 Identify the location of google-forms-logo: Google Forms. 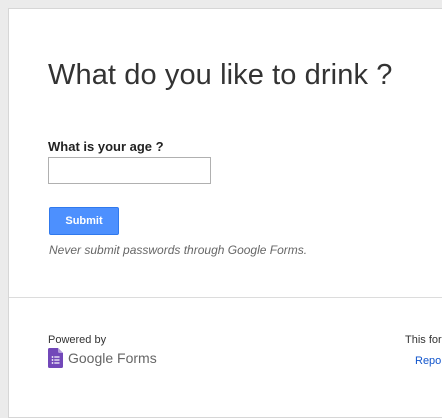
(102, 358).